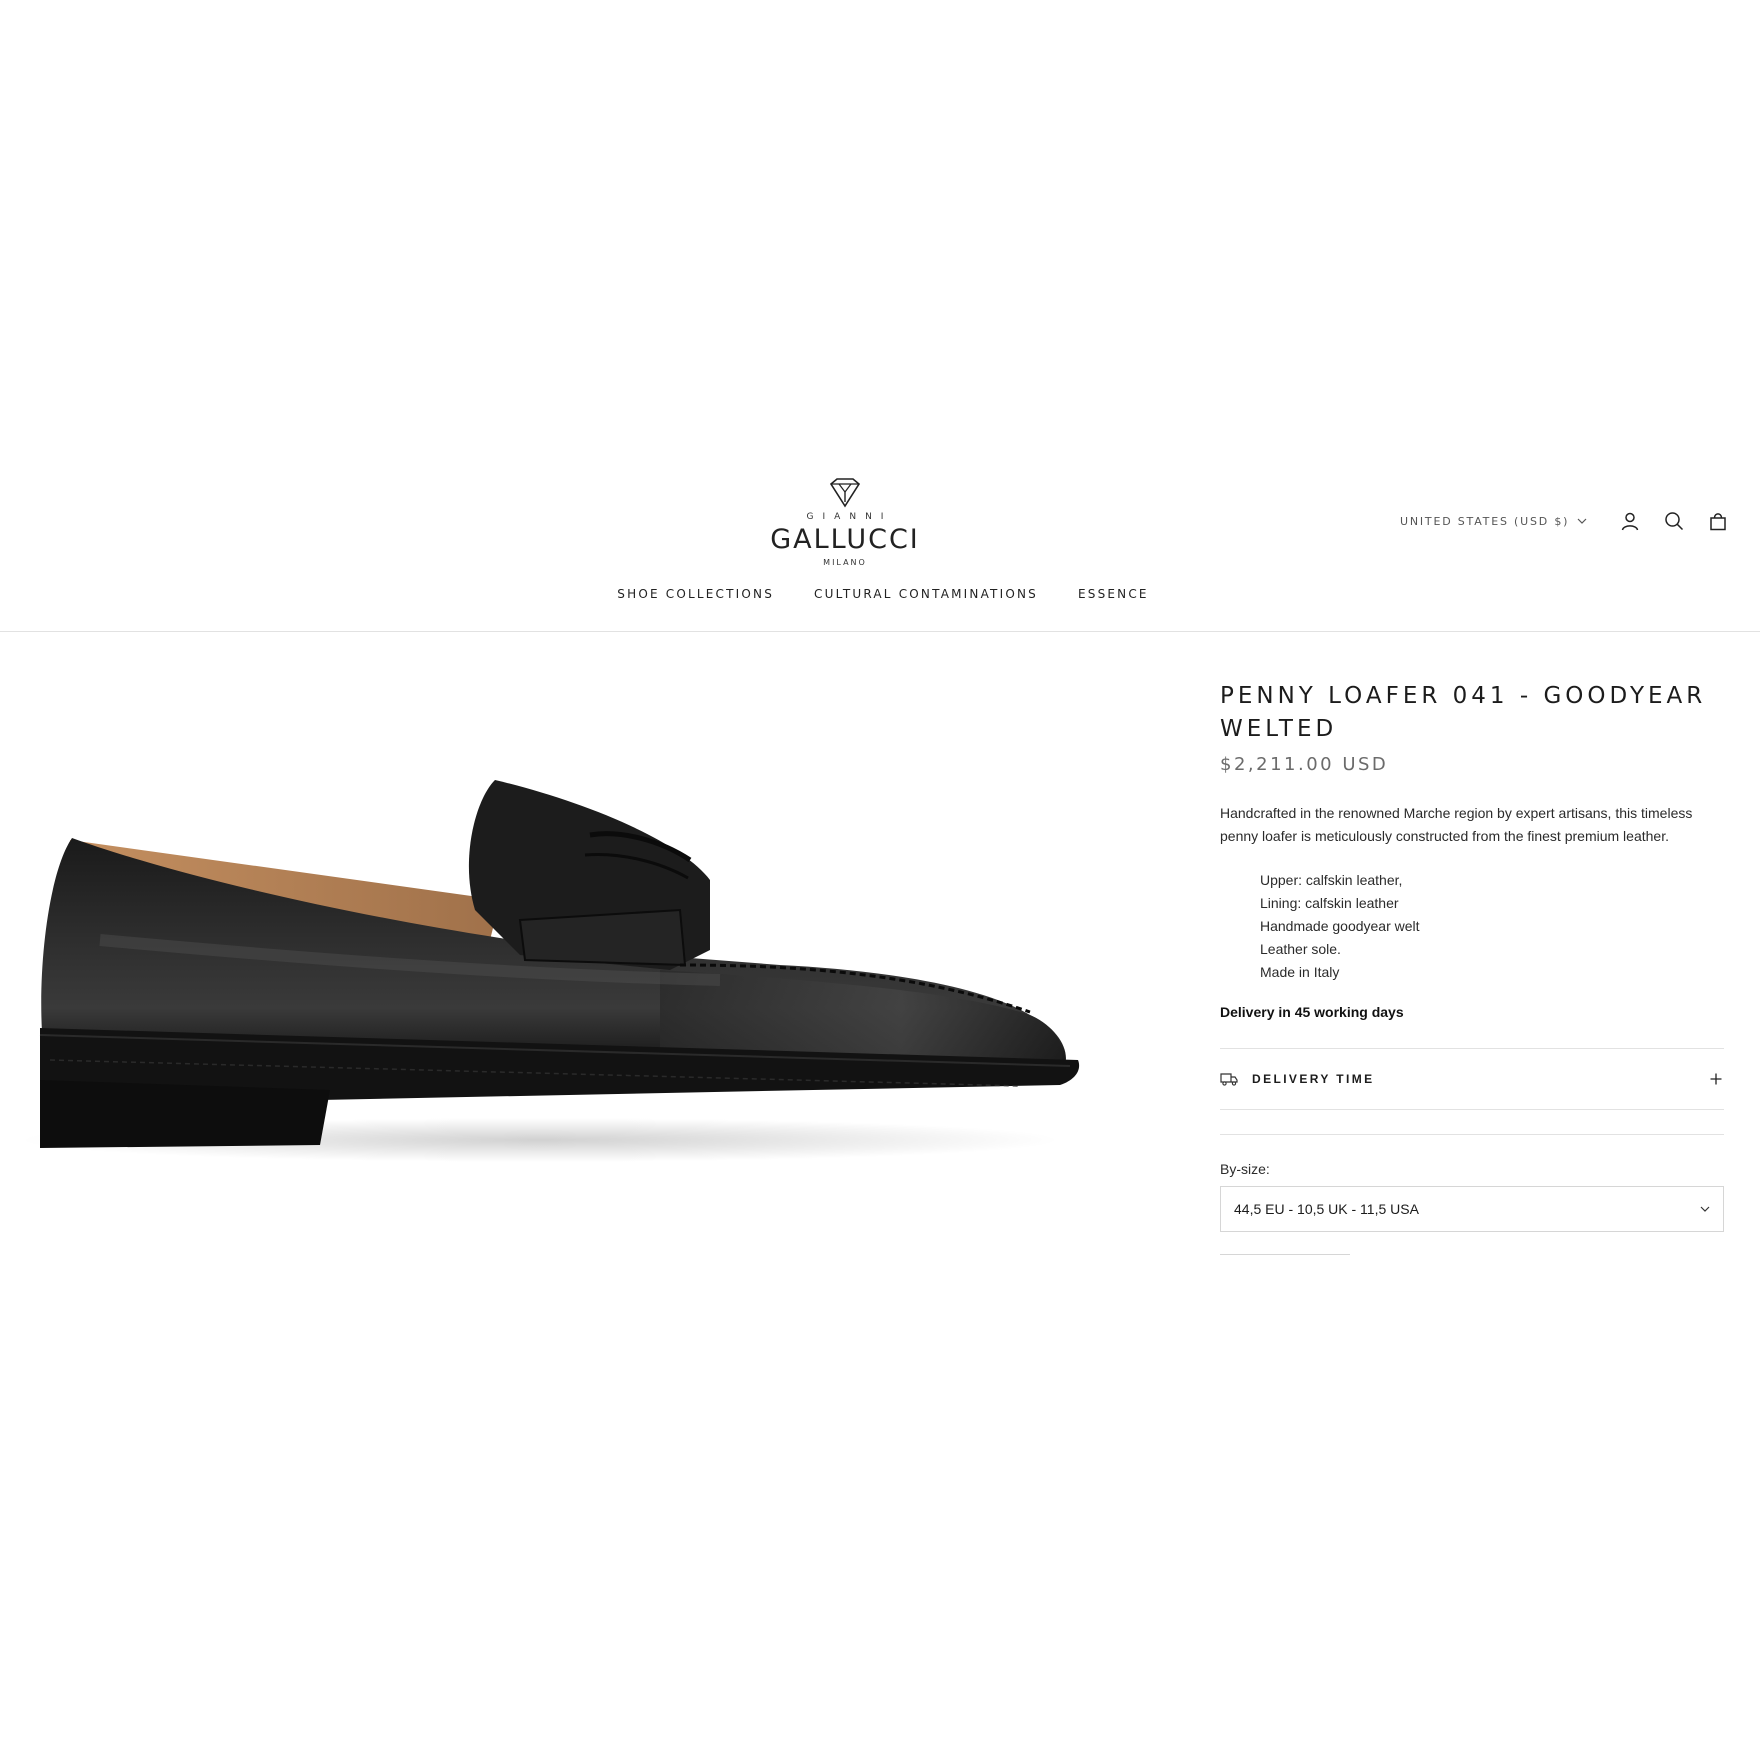 The height and width of the screenshot is (1760, 1760). I want to click on size-label: By-size:, so click(1245, 1169).